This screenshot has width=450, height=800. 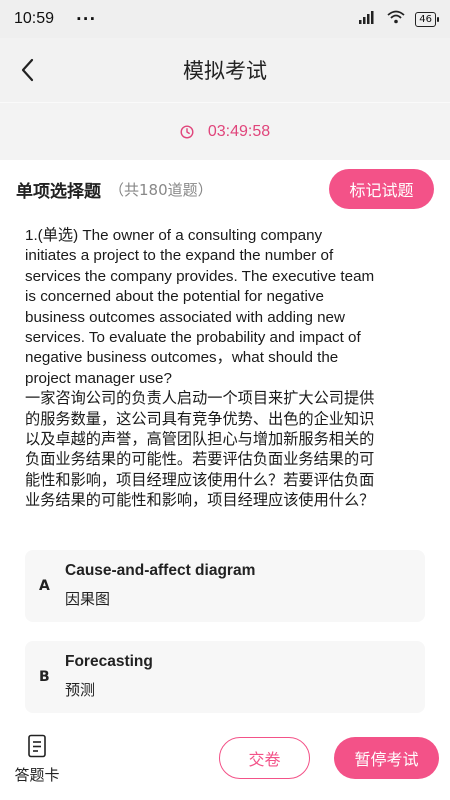 What do you see at coordinates (200, 440) in the screenshot?
I see `question-line: 以及卓越的声誉，高管团队担心与增加新服务相关的` at bounding box center [200, 440].